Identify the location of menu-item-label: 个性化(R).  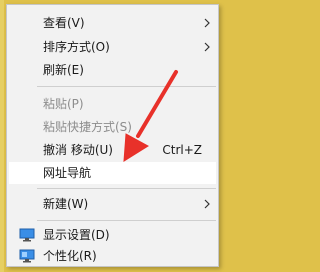
(70, 256).